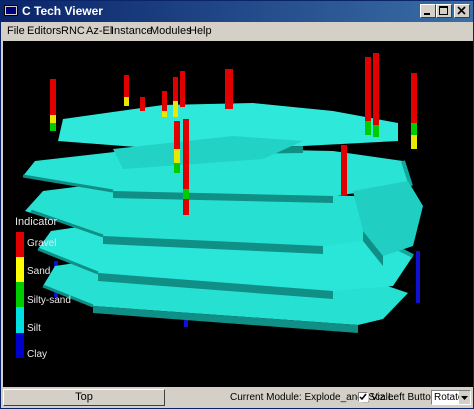 The width and height of the screenshot is (474, 409). What do you see at coordinates (428, 11) in the screenshot?
I see `minimize-button` at bounding box center [428, 11].